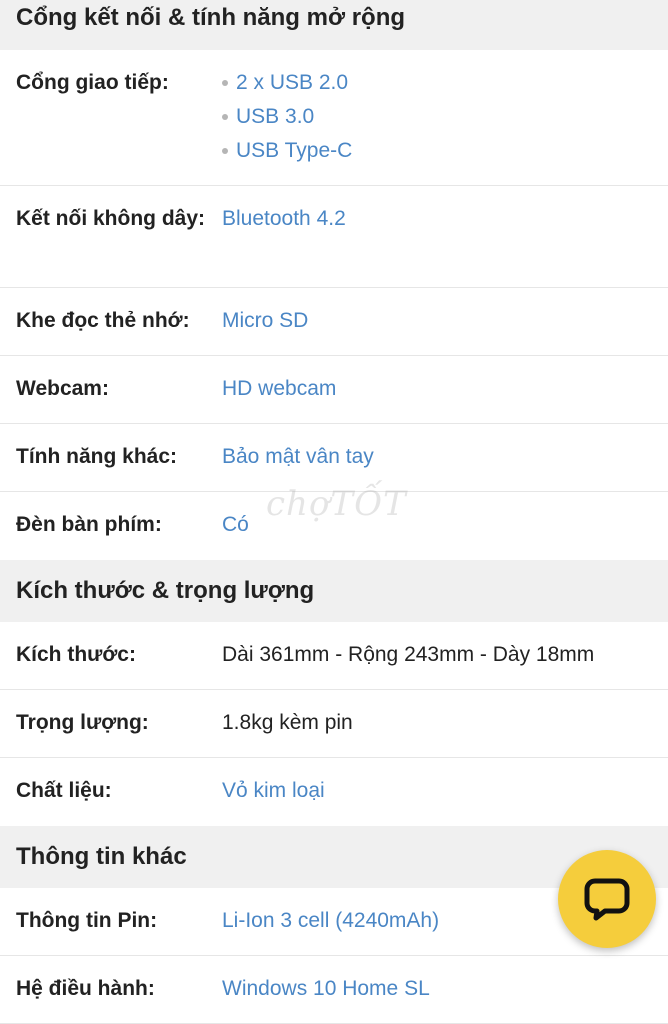 The height and width of the screenshot is (1024, 668). I want to click on spec-label: Kết nối không dây:, so click(110, 218).